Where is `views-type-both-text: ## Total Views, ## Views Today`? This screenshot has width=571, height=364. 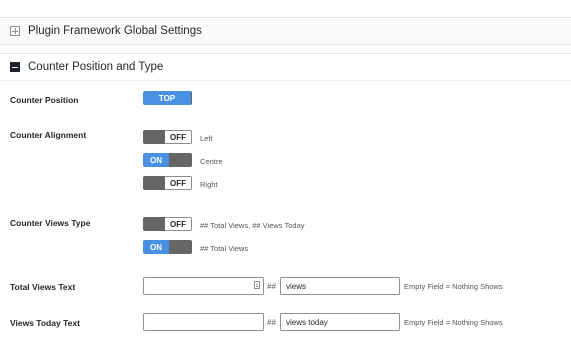 views-type-both-text: ## Total Views, ## Views Today is located at coordinates (252, 225).